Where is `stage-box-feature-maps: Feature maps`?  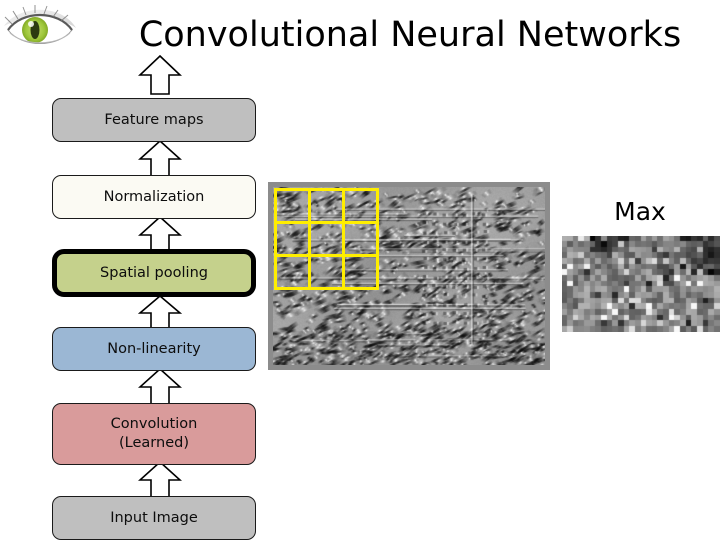
stage-box-feature-maps: Feature maps is located at coordinates (154, 120).